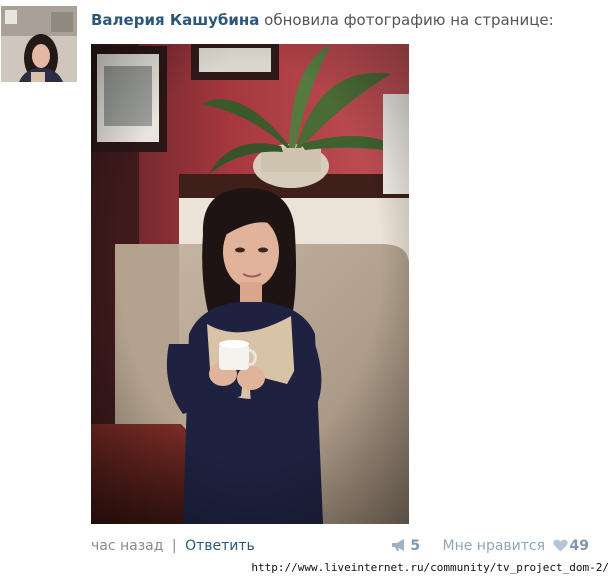 This screenshot has width=611, height=577. I want to click on heart-icon, so click(560, 545).